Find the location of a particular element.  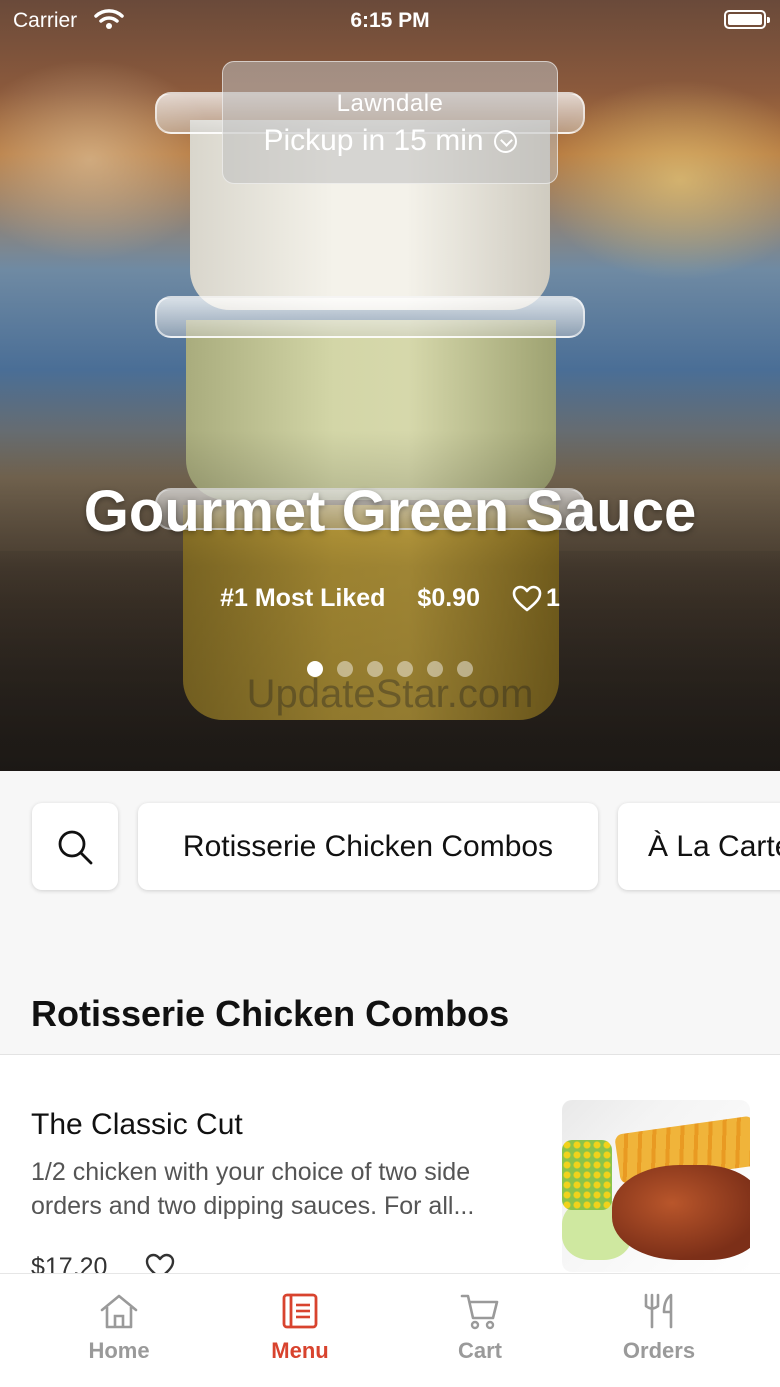

cup-lid is located at coordinates (370, 317).